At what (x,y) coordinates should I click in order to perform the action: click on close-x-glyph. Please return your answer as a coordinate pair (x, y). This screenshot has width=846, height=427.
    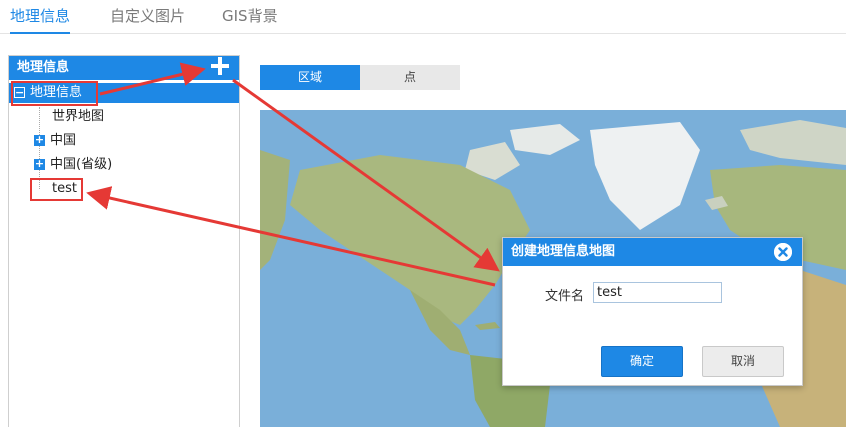
    Looking at the image, I should click on (783, 252).